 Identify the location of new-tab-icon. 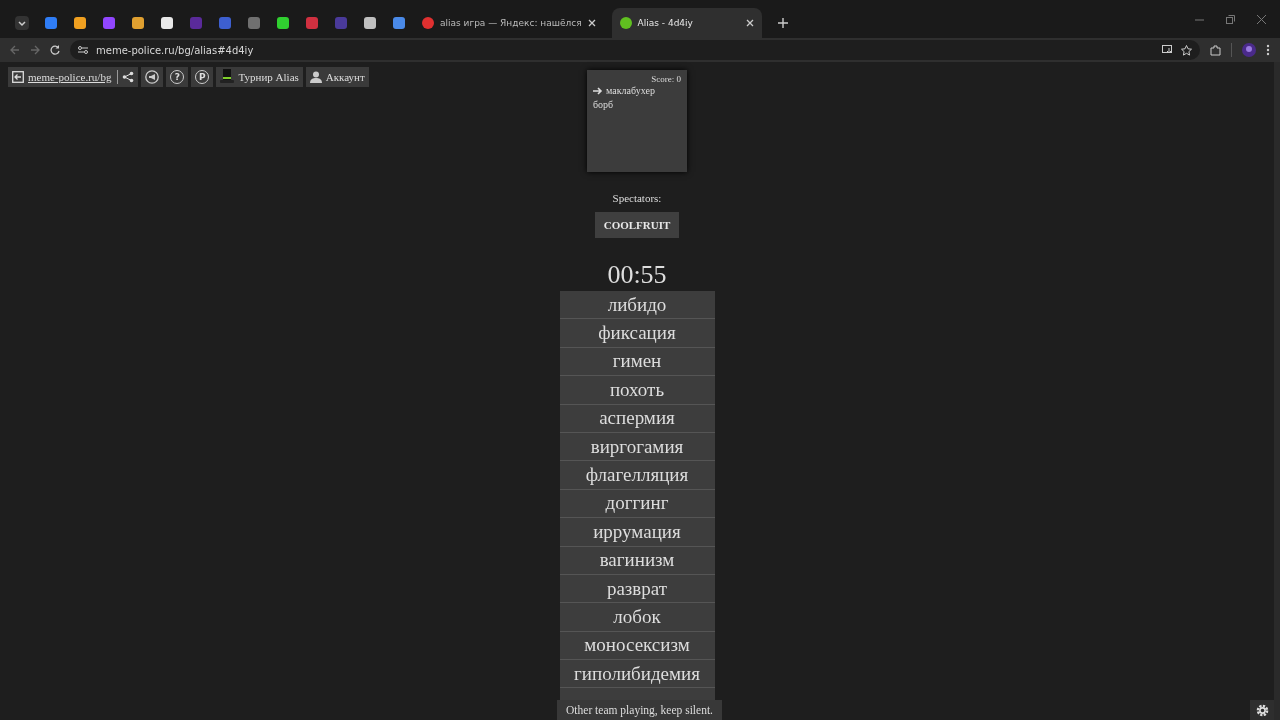
(783, 23).